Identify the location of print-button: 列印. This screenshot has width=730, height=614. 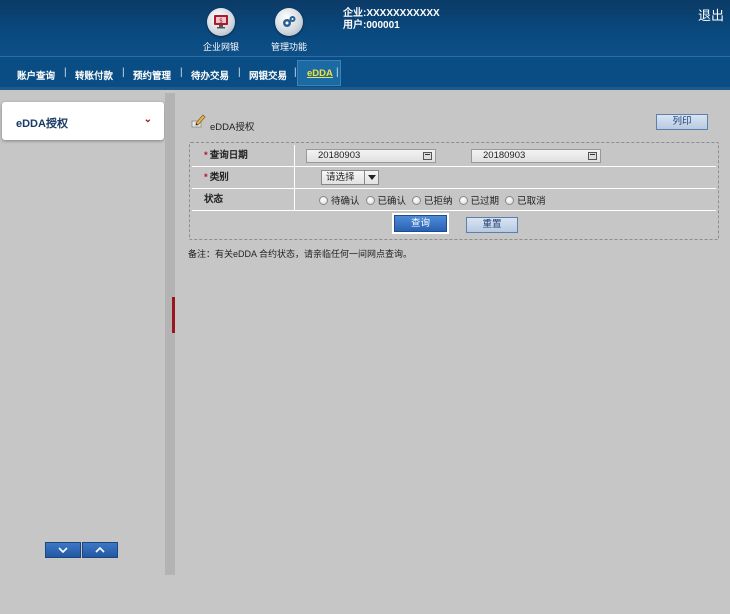
(682, 122).